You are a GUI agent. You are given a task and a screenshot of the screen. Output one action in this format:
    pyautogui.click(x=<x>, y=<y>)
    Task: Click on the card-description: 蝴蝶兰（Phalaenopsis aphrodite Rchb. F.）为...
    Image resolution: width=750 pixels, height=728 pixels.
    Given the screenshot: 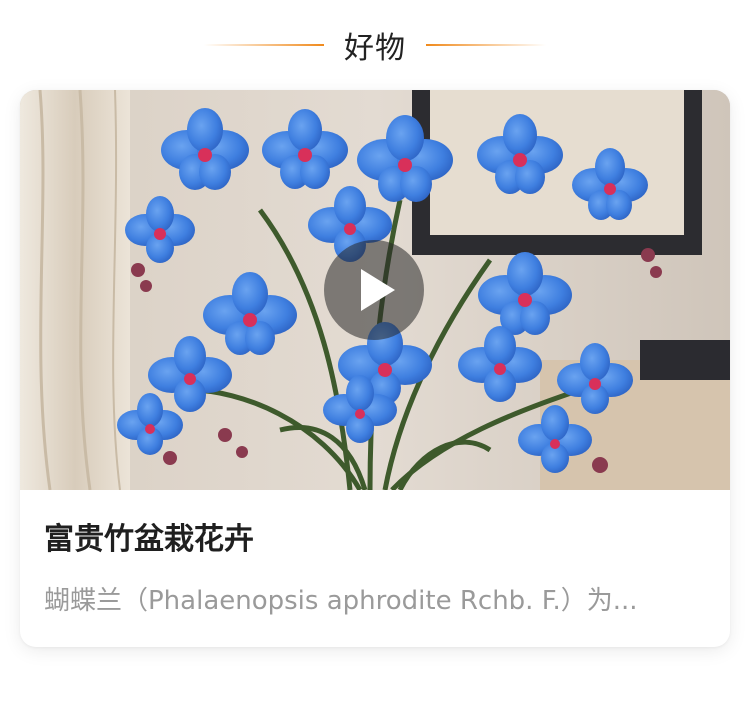 What is the action you would take?
    pyautogui.click(x=341, y=601)
    